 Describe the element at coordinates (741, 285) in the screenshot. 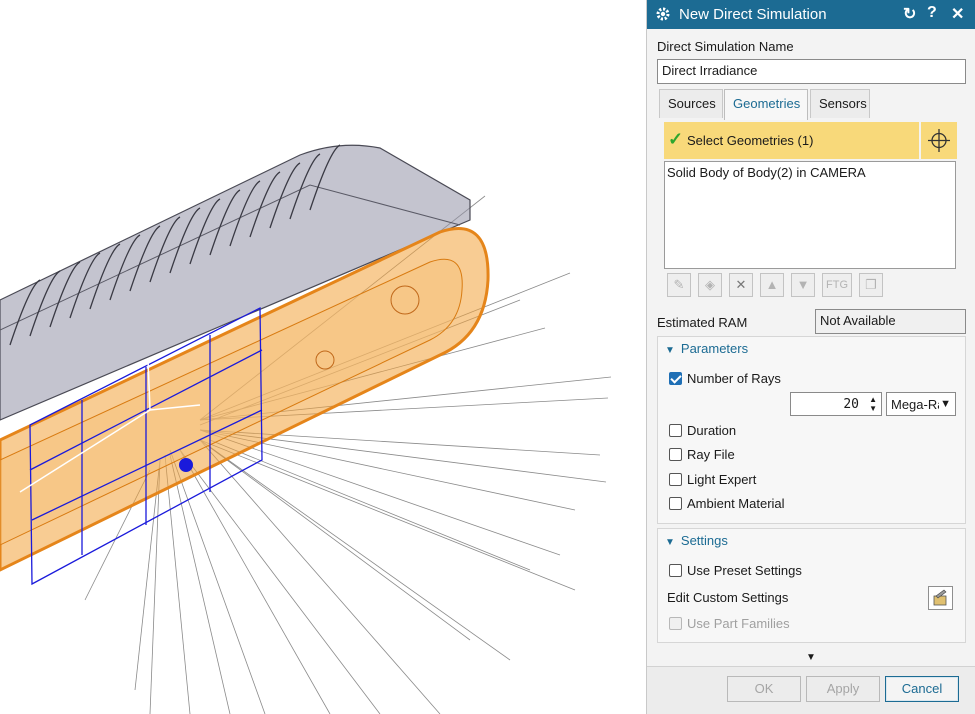

I see `delete-icon: ✕` at that location.